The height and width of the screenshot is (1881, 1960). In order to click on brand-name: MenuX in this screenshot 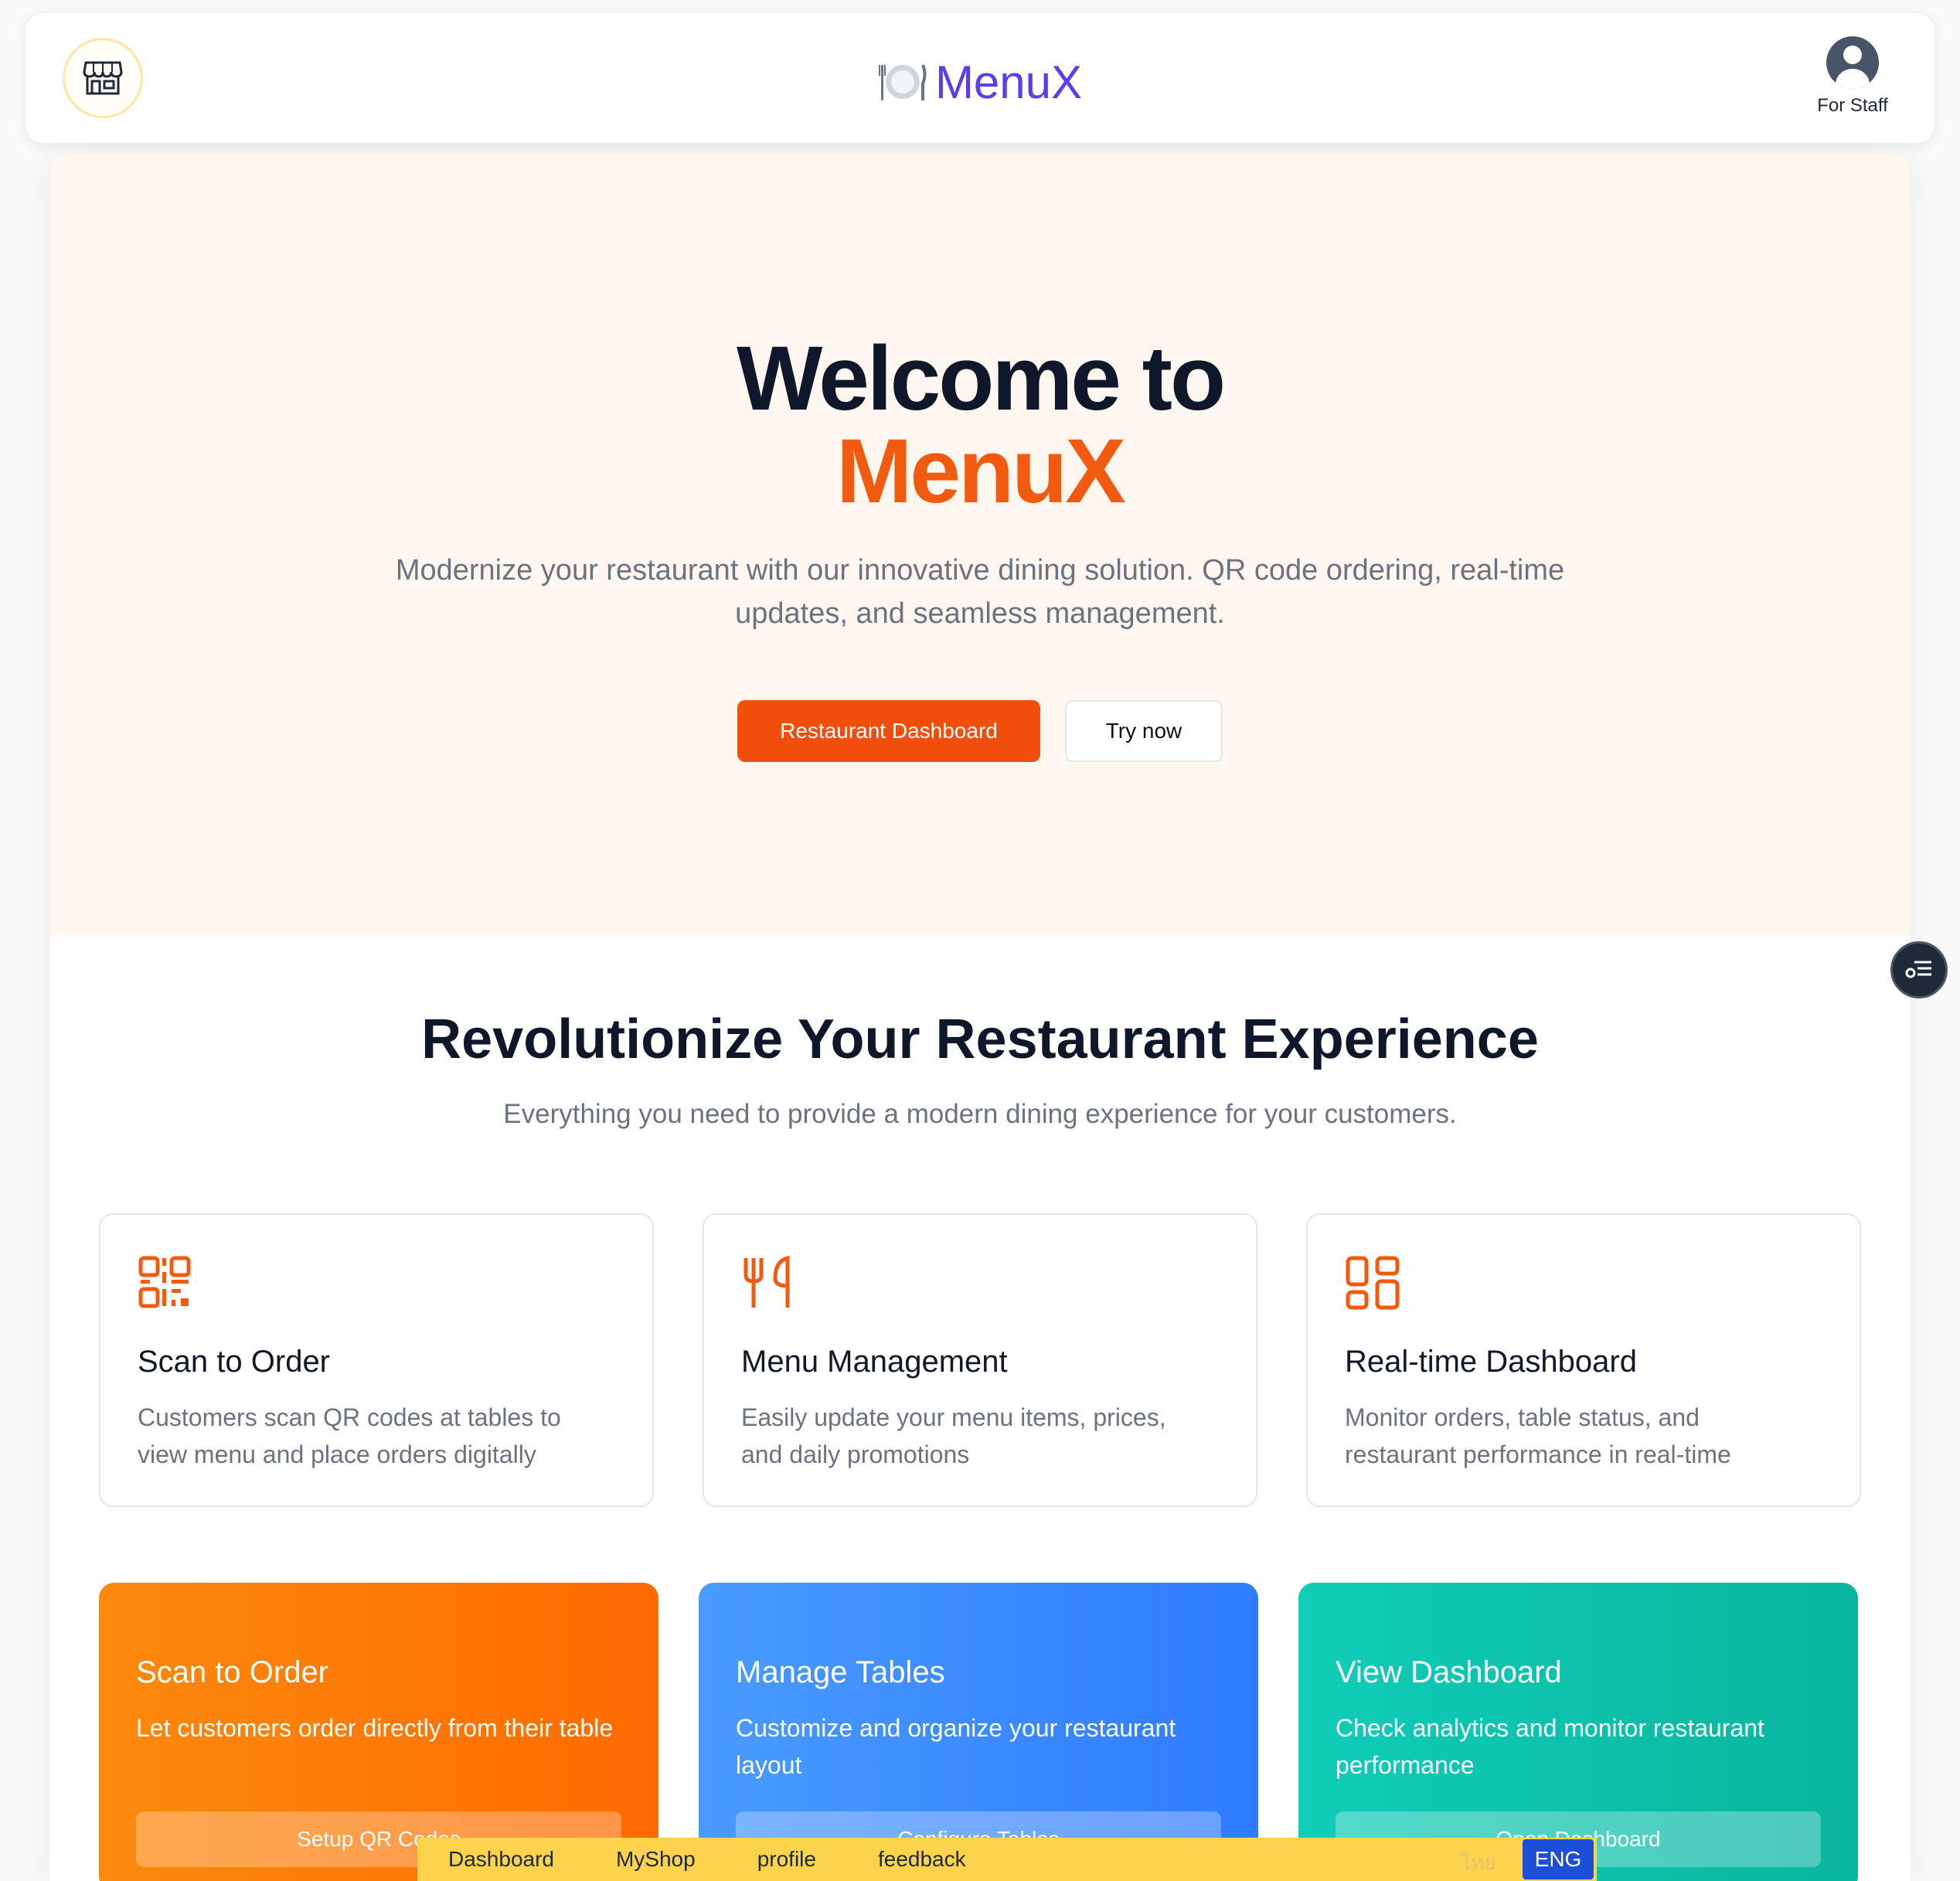, I will do `click(1008, 82)`.